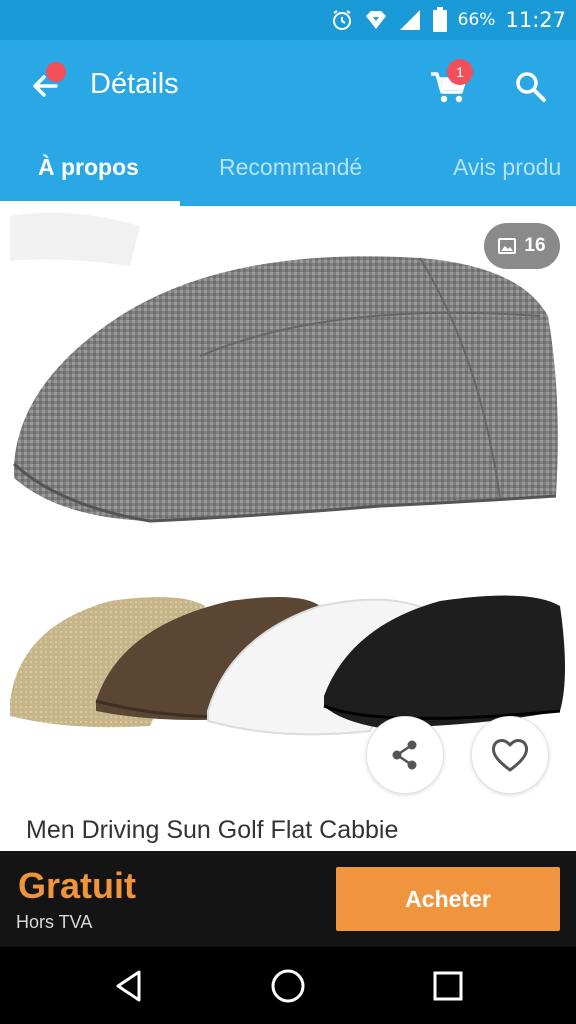 The height and width of the screenshot is (1024, 576). I want to click on triangle-back-icon, so click(128, 986).